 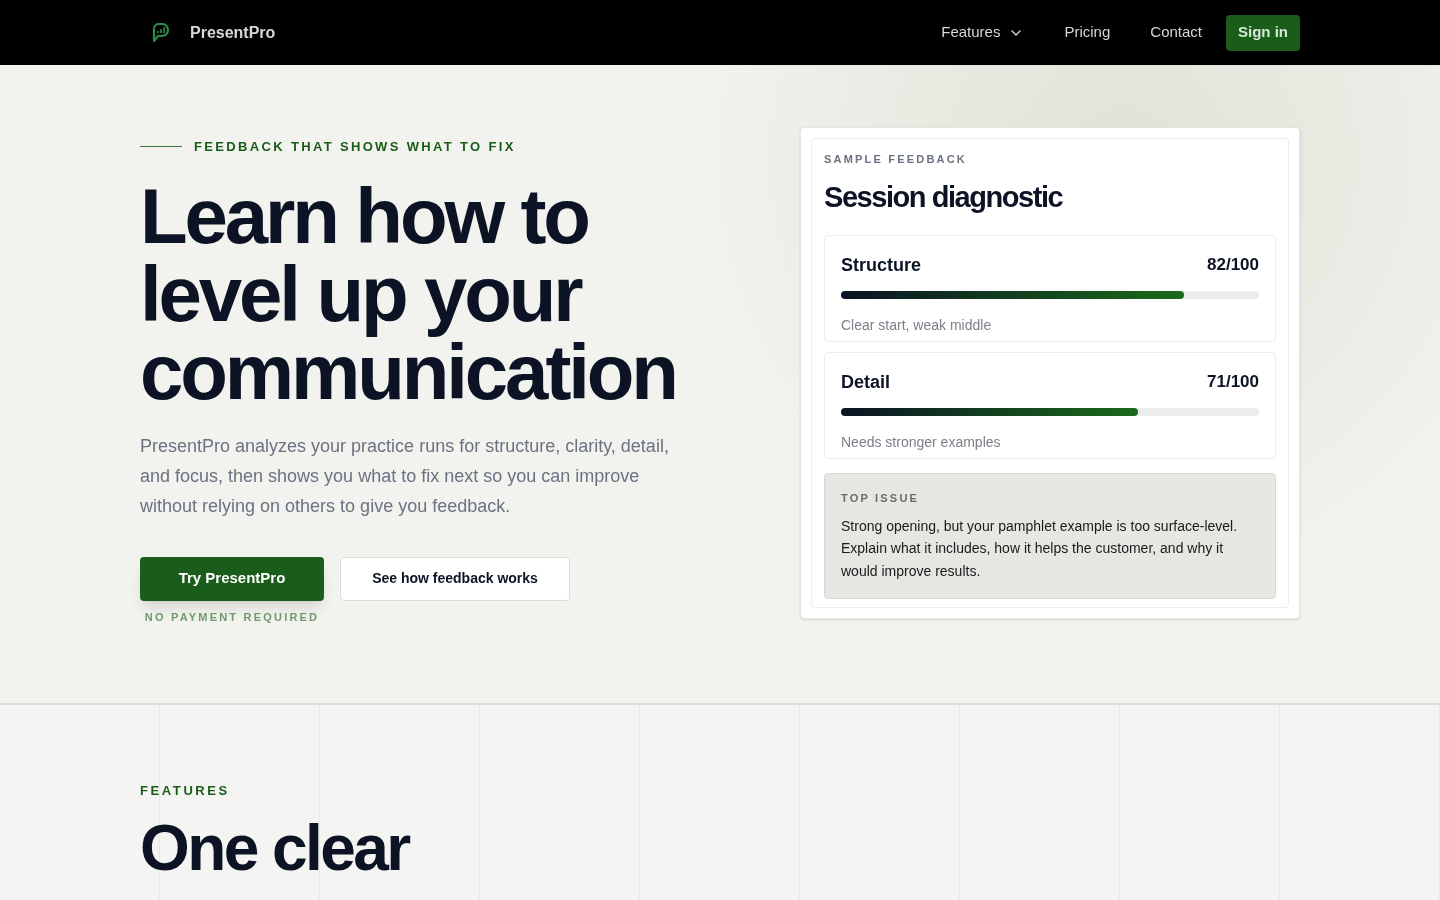 What do you see at coordinates (896, 159) in the screenshot?
I see `card-eyebrow: SAMPLE FEEDBACK` at bounding box center [896, 159].